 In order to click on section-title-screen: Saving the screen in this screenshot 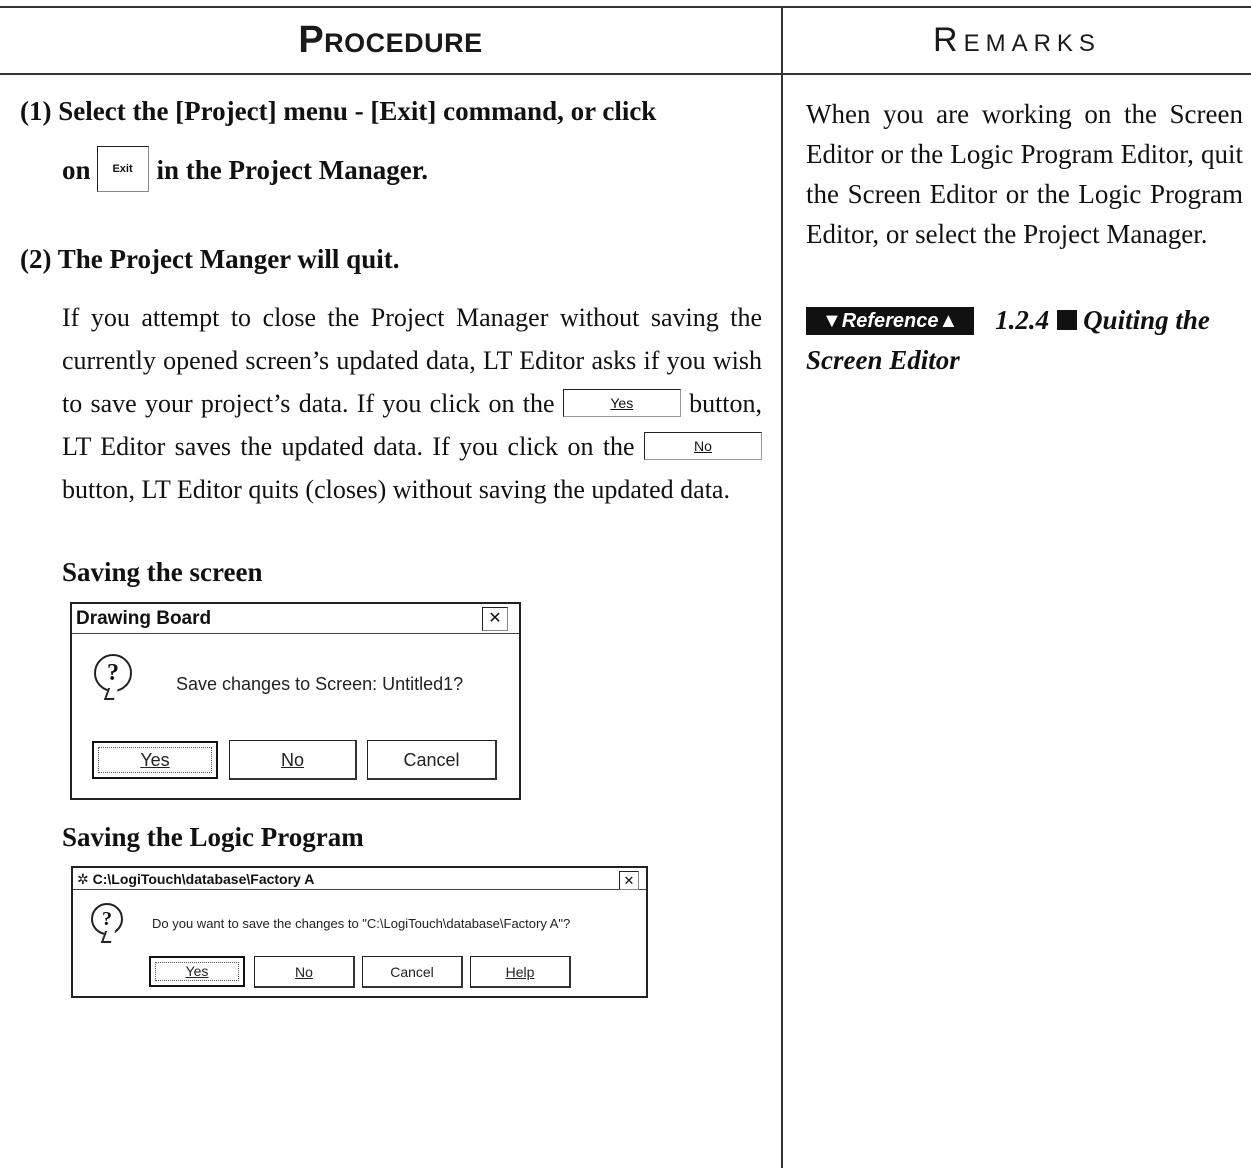, I will do `click(162, 572)`.